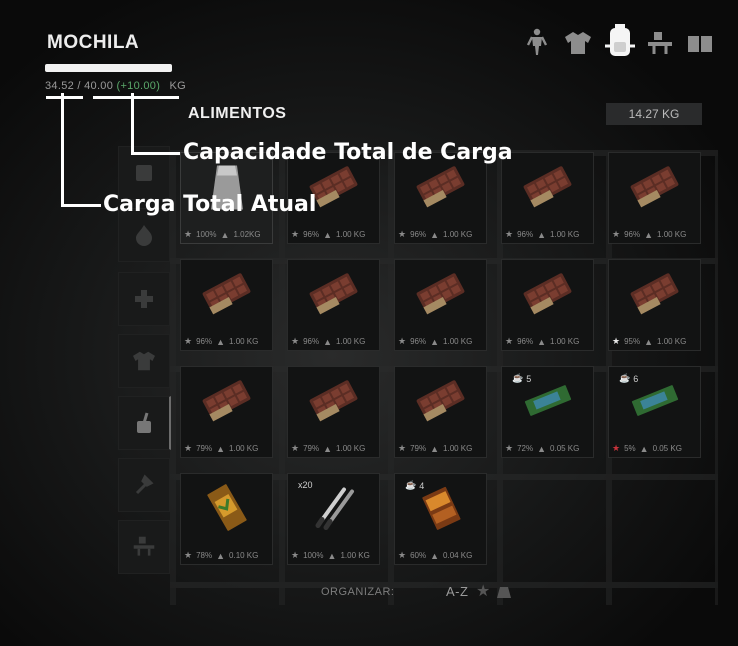  I want to click on sort-az-button: A-Z, so click(457, 591).